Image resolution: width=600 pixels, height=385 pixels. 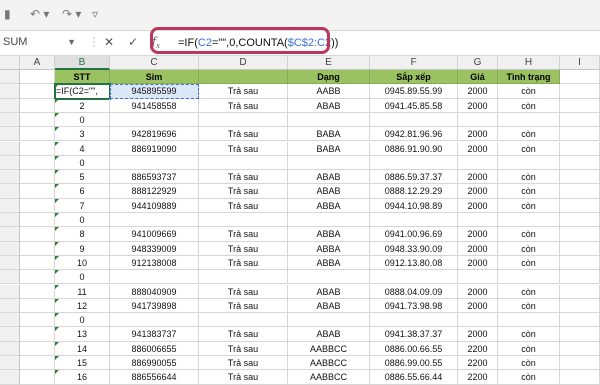 I want to click on cell-sim: 945895599, so click(x=154, y=91).